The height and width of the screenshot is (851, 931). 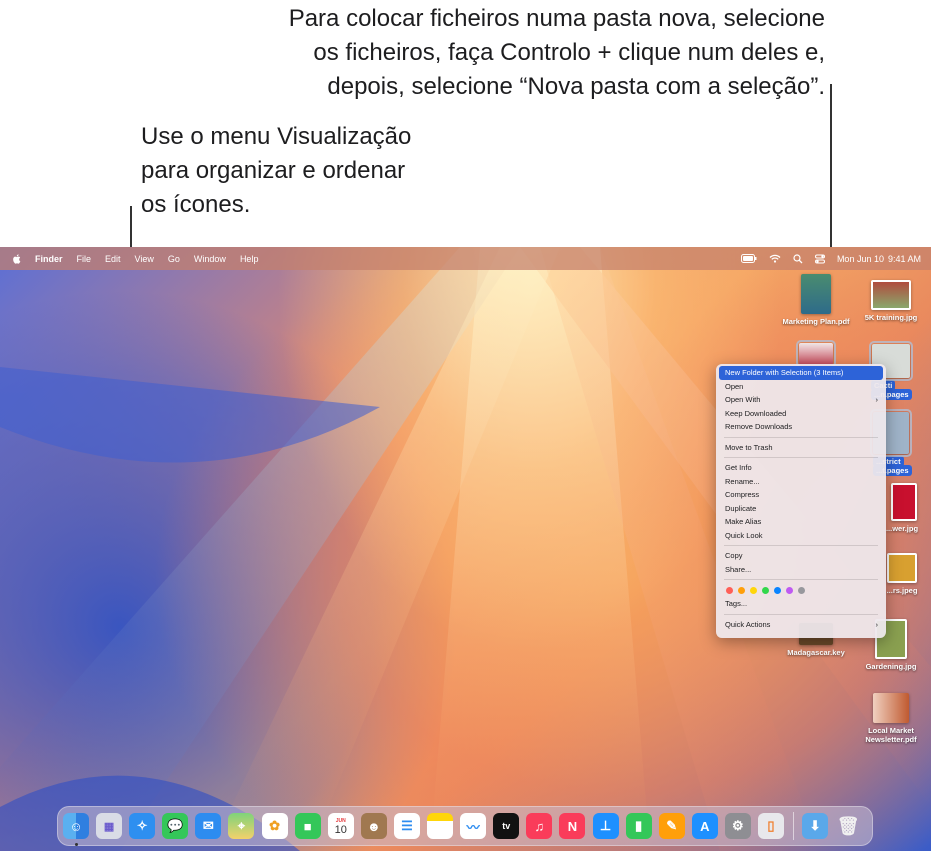 I want to click on file-name: Gardening.jpg, so click(x=891, y=666).